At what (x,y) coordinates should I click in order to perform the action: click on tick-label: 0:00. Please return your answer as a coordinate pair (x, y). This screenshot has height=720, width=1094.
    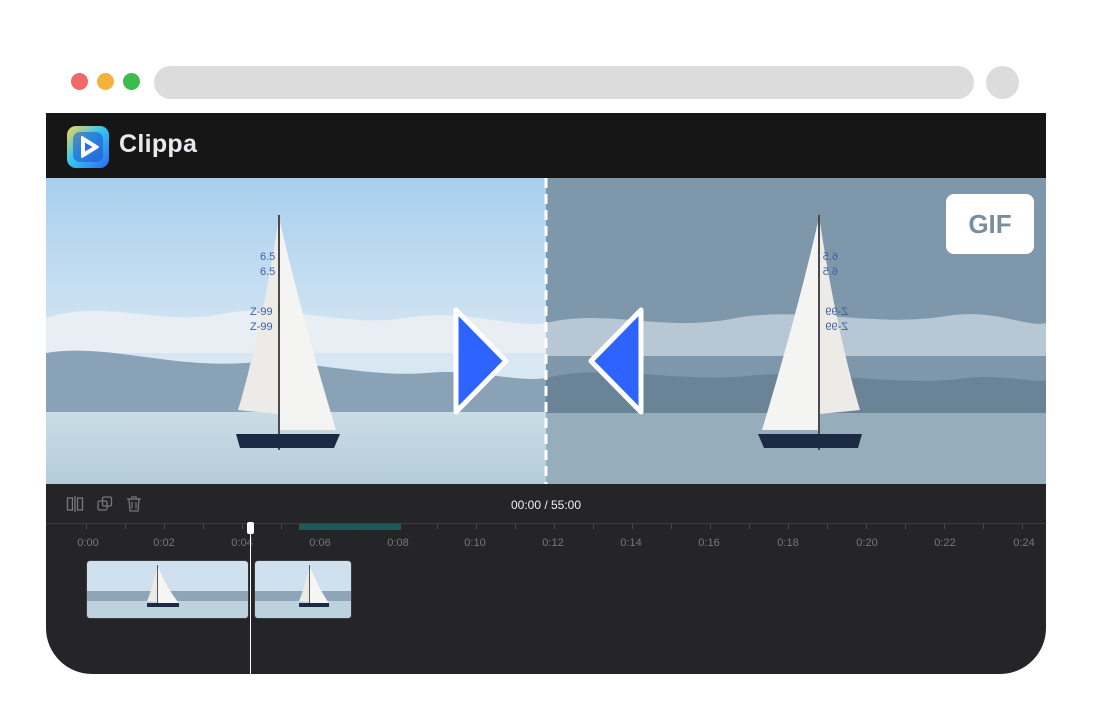
    Looking at the image, I should click on (88, 543).